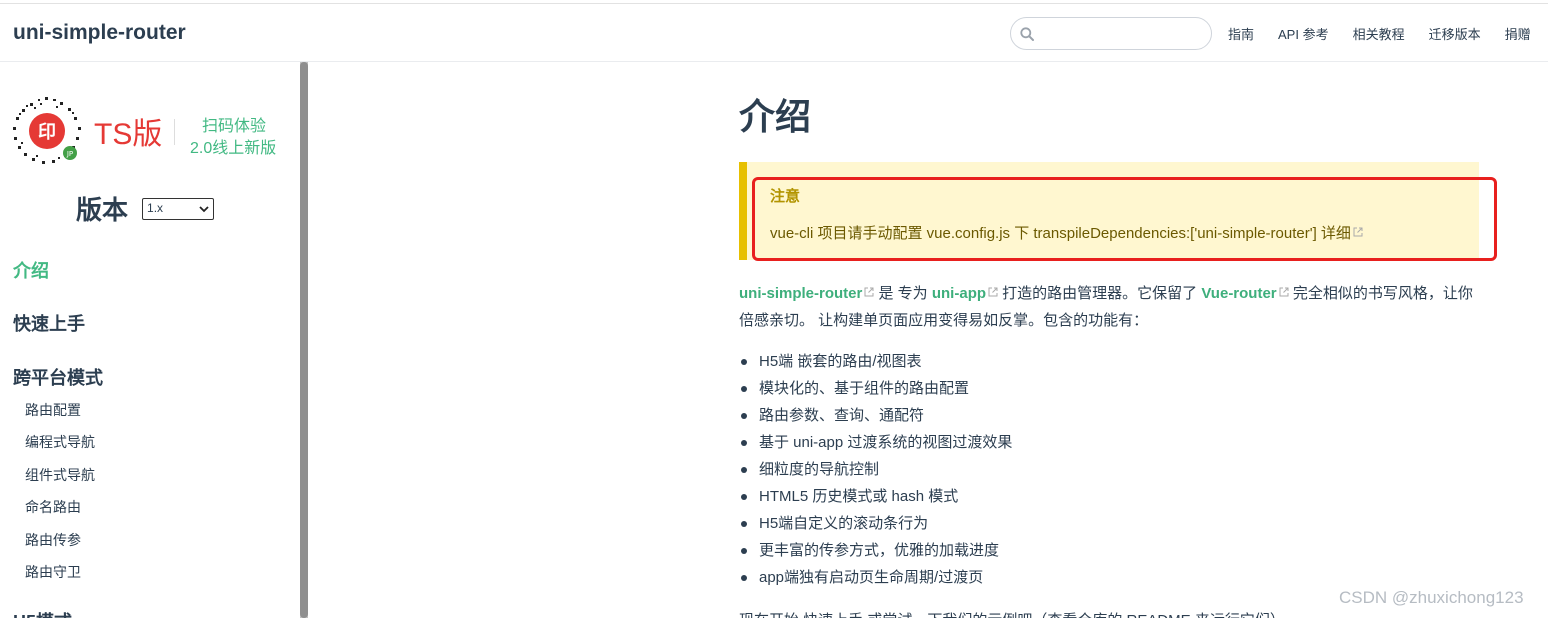 The height and width of the screenshot is (618, 1548). Describe the element at coordinates (903, 293) in the screenshot. I see `intro-text-1: 是 专为` at that location.